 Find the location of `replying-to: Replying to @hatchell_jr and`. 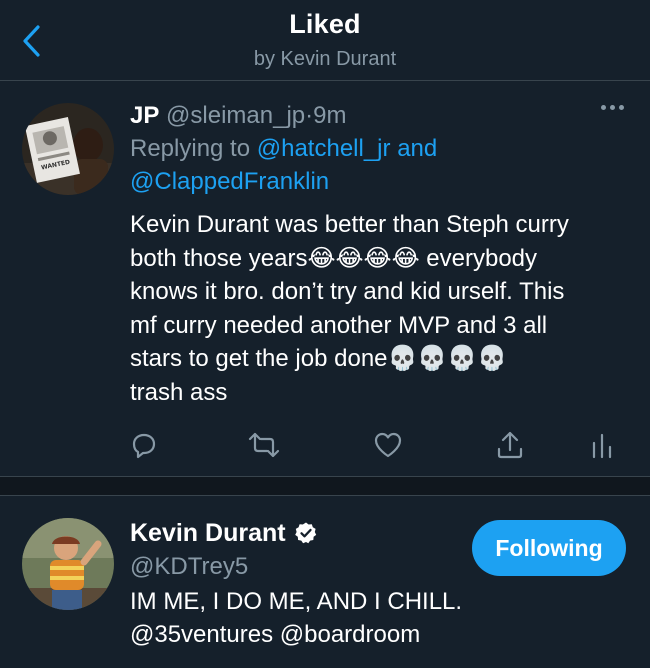

replying-to: Replying to @hatchell_jr and is located at coordinates (380, 148).